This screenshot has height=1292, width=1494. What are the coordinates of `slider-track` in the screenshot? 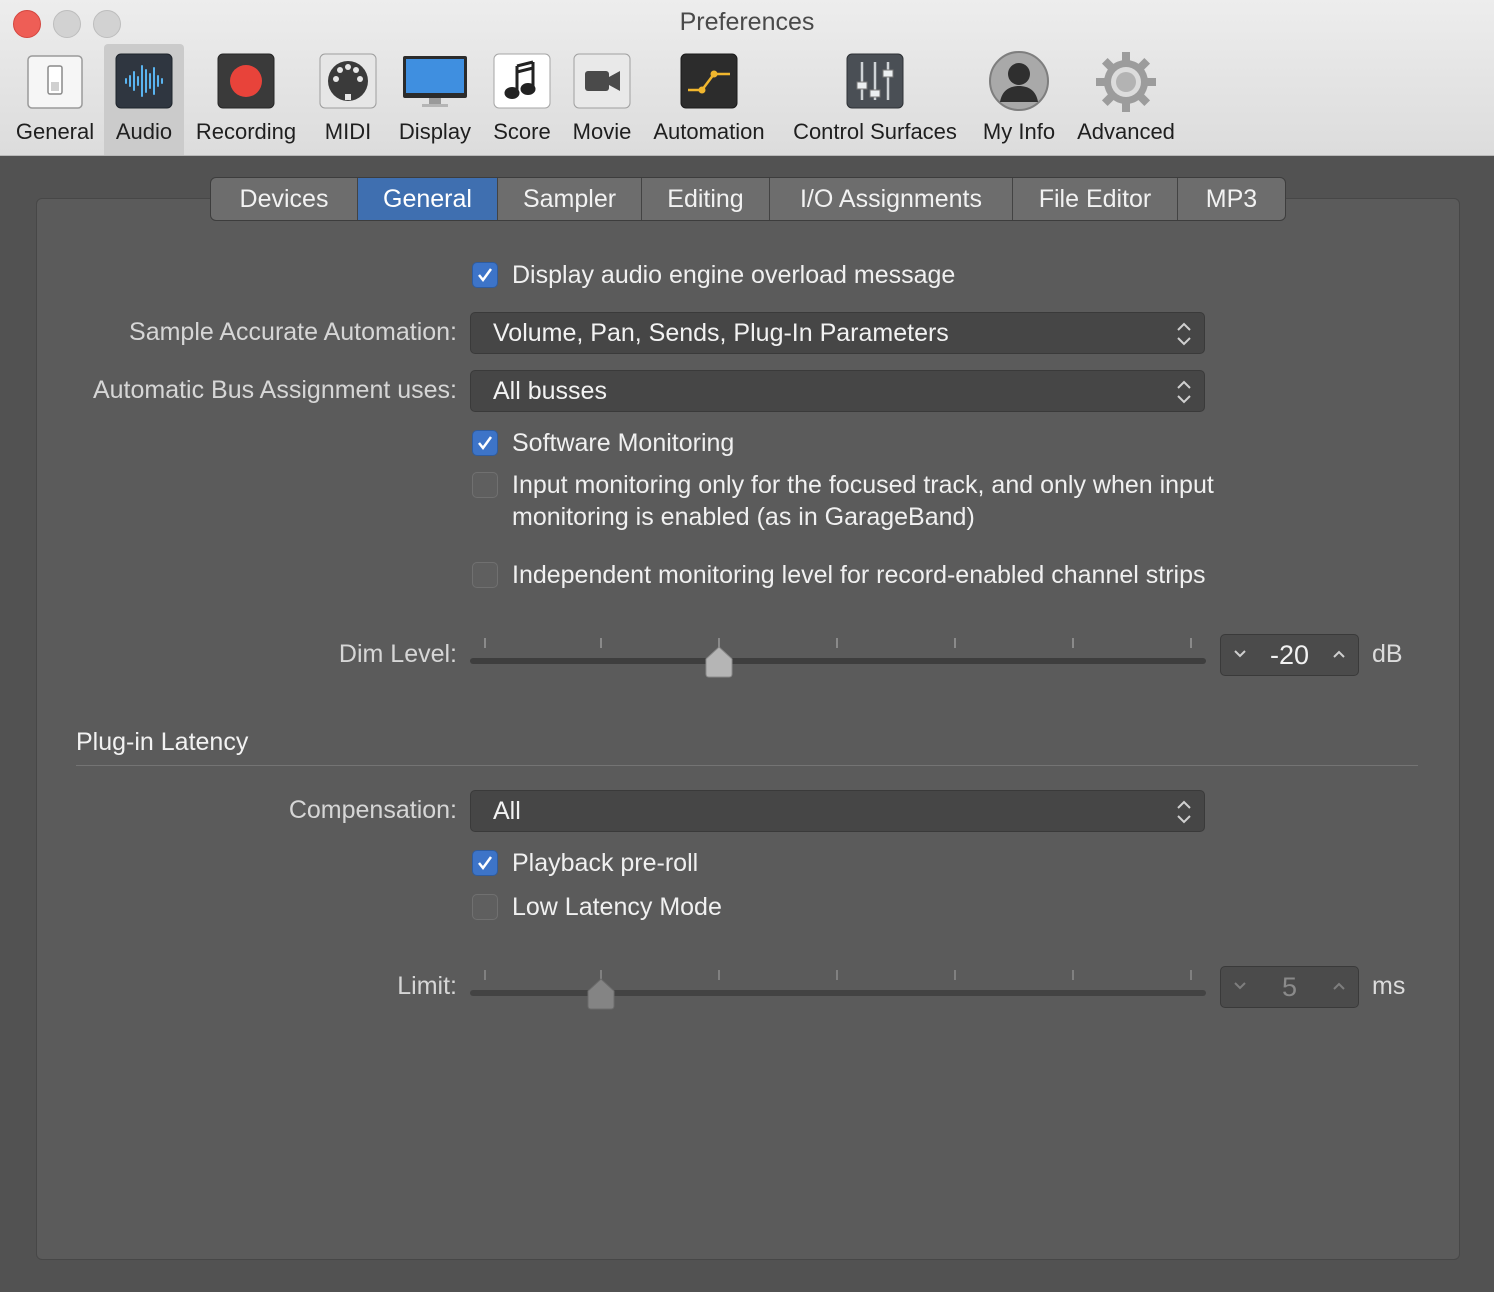 It's located at (838, 993).